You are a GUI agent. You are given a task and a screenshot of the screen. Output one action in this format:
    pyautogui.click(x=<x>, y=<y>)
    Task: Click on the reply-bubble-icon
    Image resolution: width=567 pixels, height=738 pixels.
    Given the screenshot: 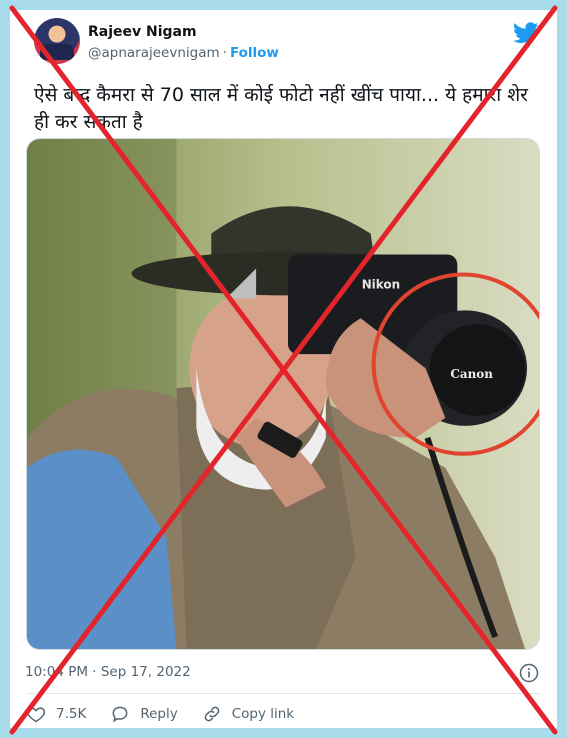 What is the action you would take?
    pyautogui.click(x=120, y=714)
    